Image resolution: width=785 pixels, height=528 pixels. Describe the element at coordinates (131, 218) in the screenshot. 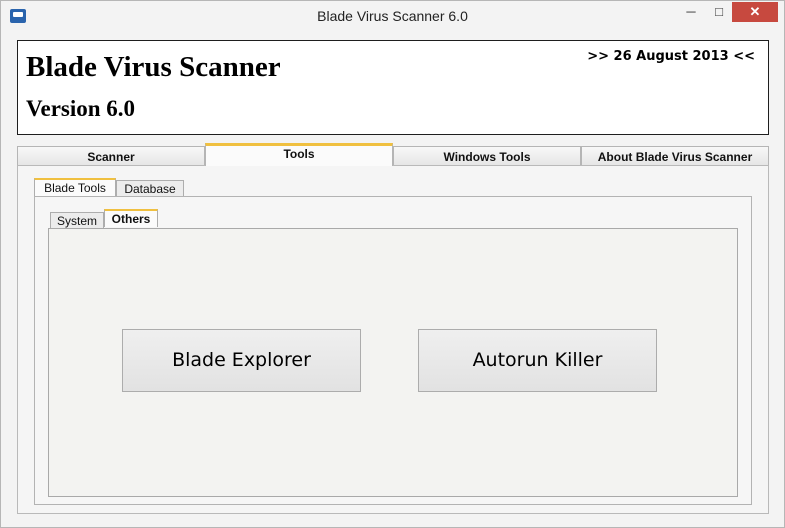

I see `tab-others: Others` at that location.